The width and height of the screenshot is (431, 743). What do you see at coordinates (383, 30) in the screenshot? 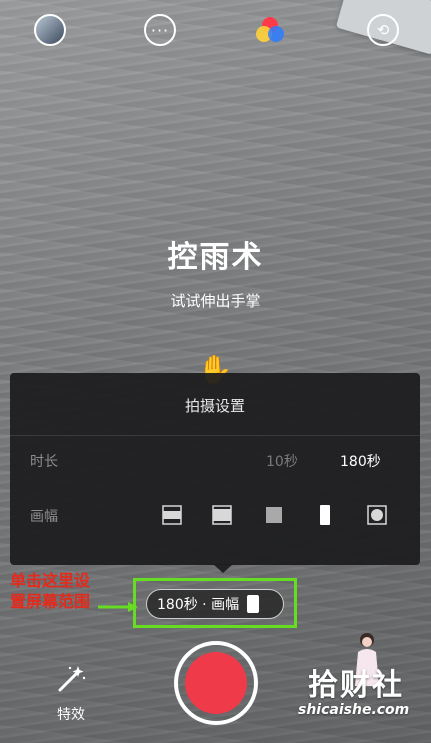
I see `flip-camera-icon: ⟲` at bounding box center [383, 30].